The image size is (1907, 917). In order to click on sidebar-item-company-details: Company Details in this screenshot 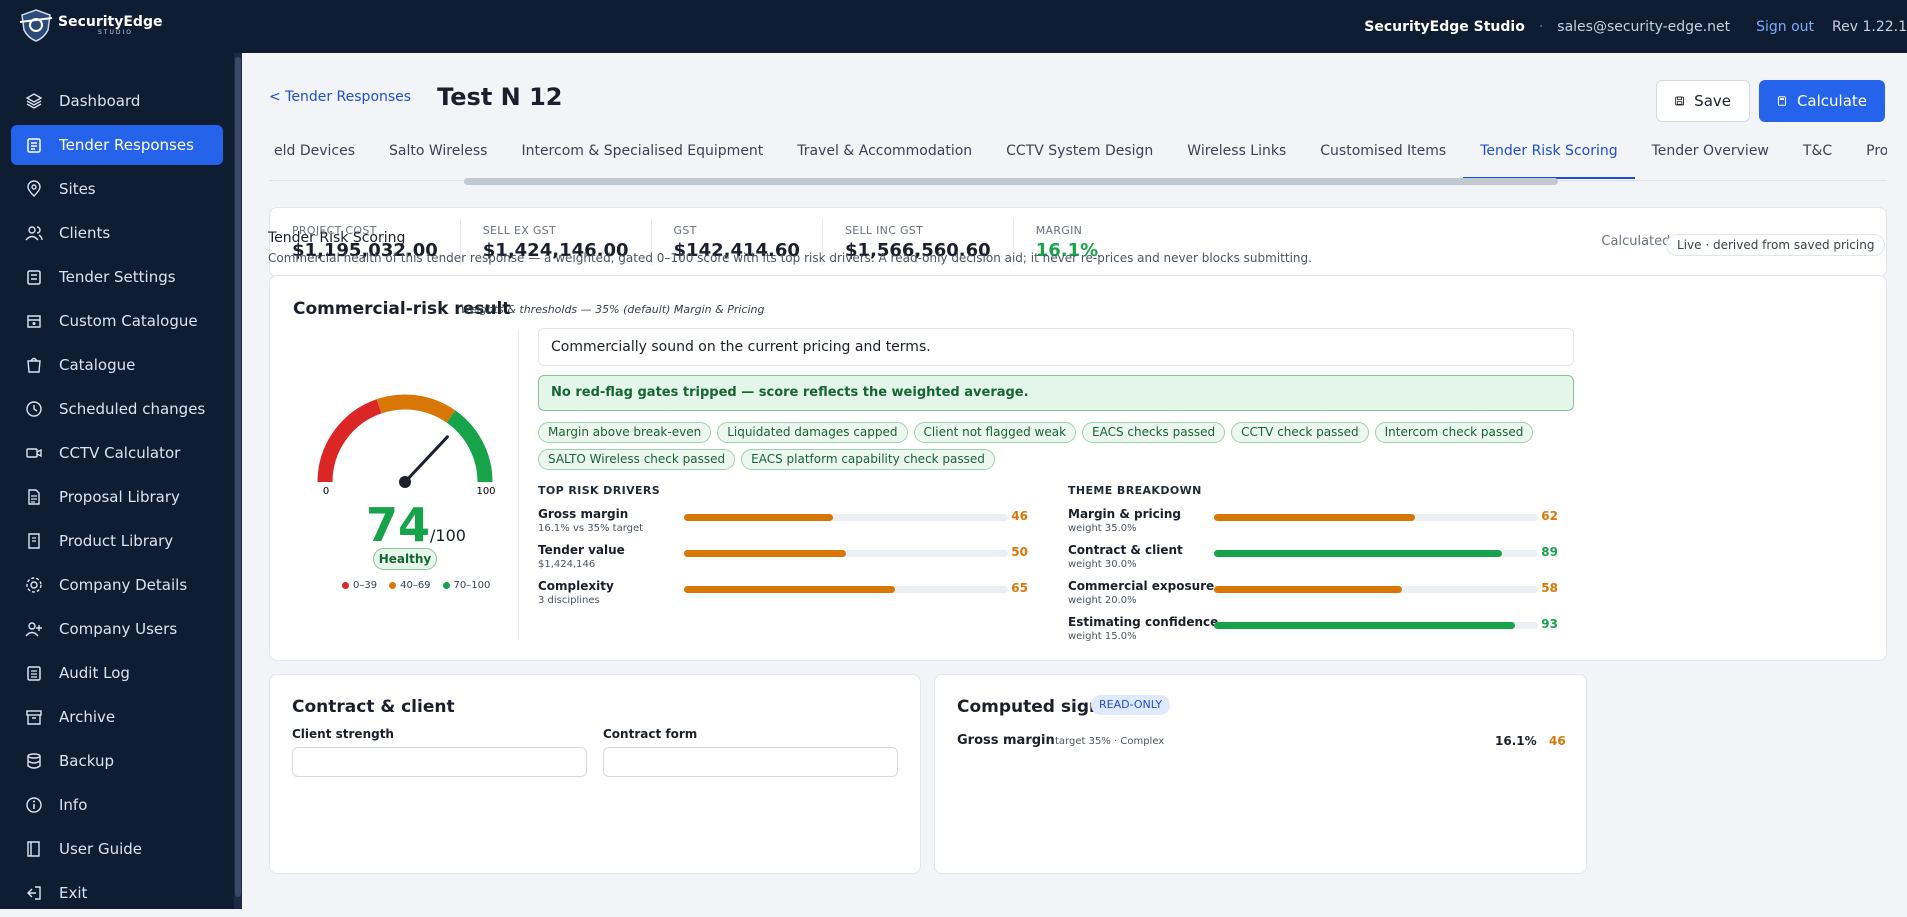, I will do `click(117, 585)`.